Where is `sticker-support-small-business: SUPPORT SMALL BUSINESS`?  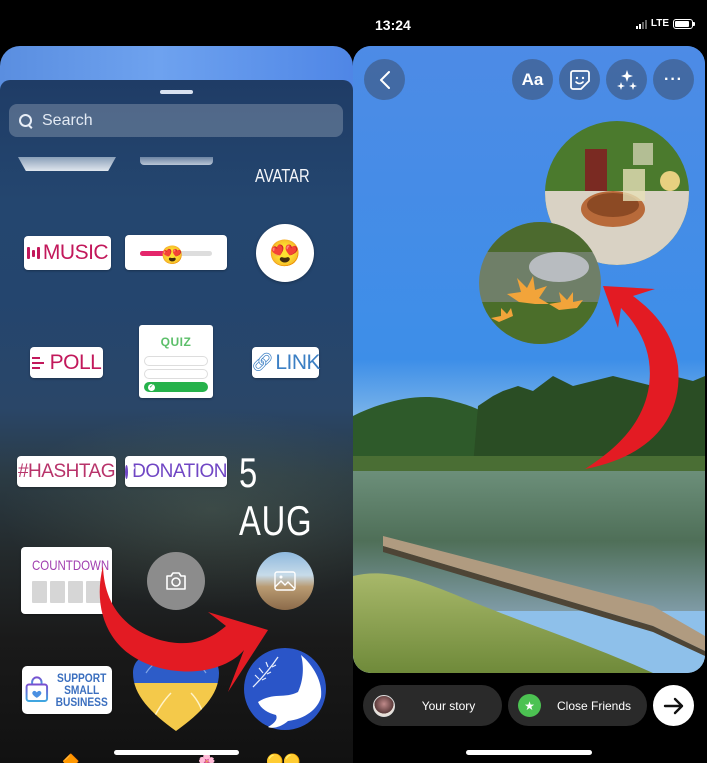
sticker-support-small-business: SUPPORT SMALL BUSINESS is located at coordinates (67, 690).